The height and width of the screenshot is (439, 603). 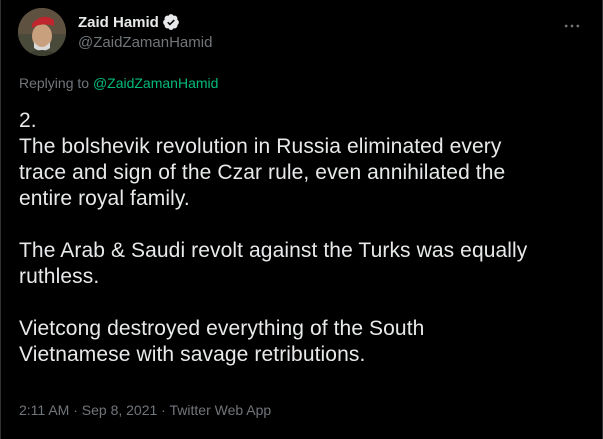 I want to click on display-name-row: Zaid Hamid, so click(x=145, y=22).